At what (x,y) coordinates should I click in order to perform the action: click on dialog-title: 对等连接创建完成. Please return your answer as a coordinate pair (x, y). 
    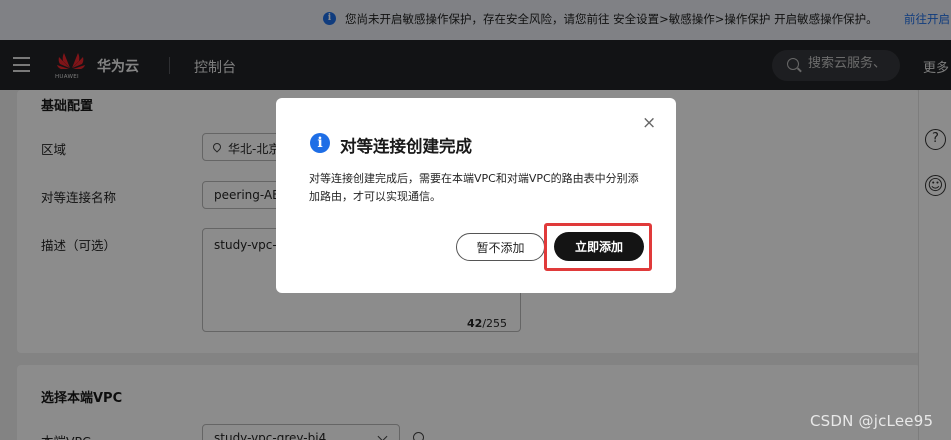
    Looking at the image, I should click on (406, 146).